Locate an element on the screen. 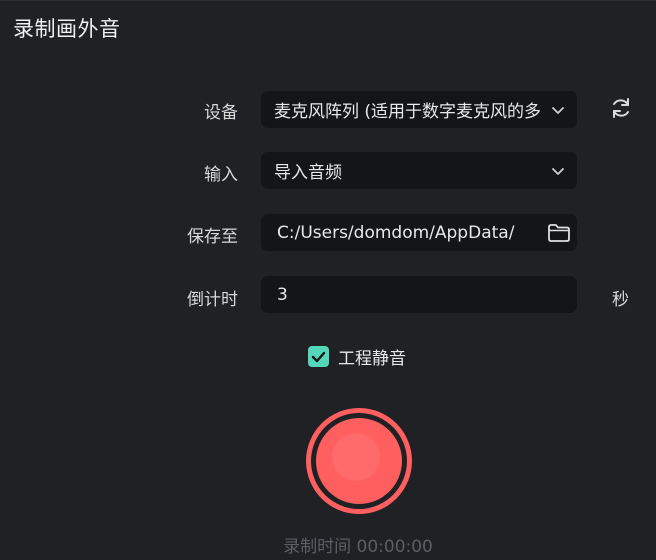 The height and width of the screenshot is (560, 656). input-select-value: 导入音频 is located at coordinates (308, 173).